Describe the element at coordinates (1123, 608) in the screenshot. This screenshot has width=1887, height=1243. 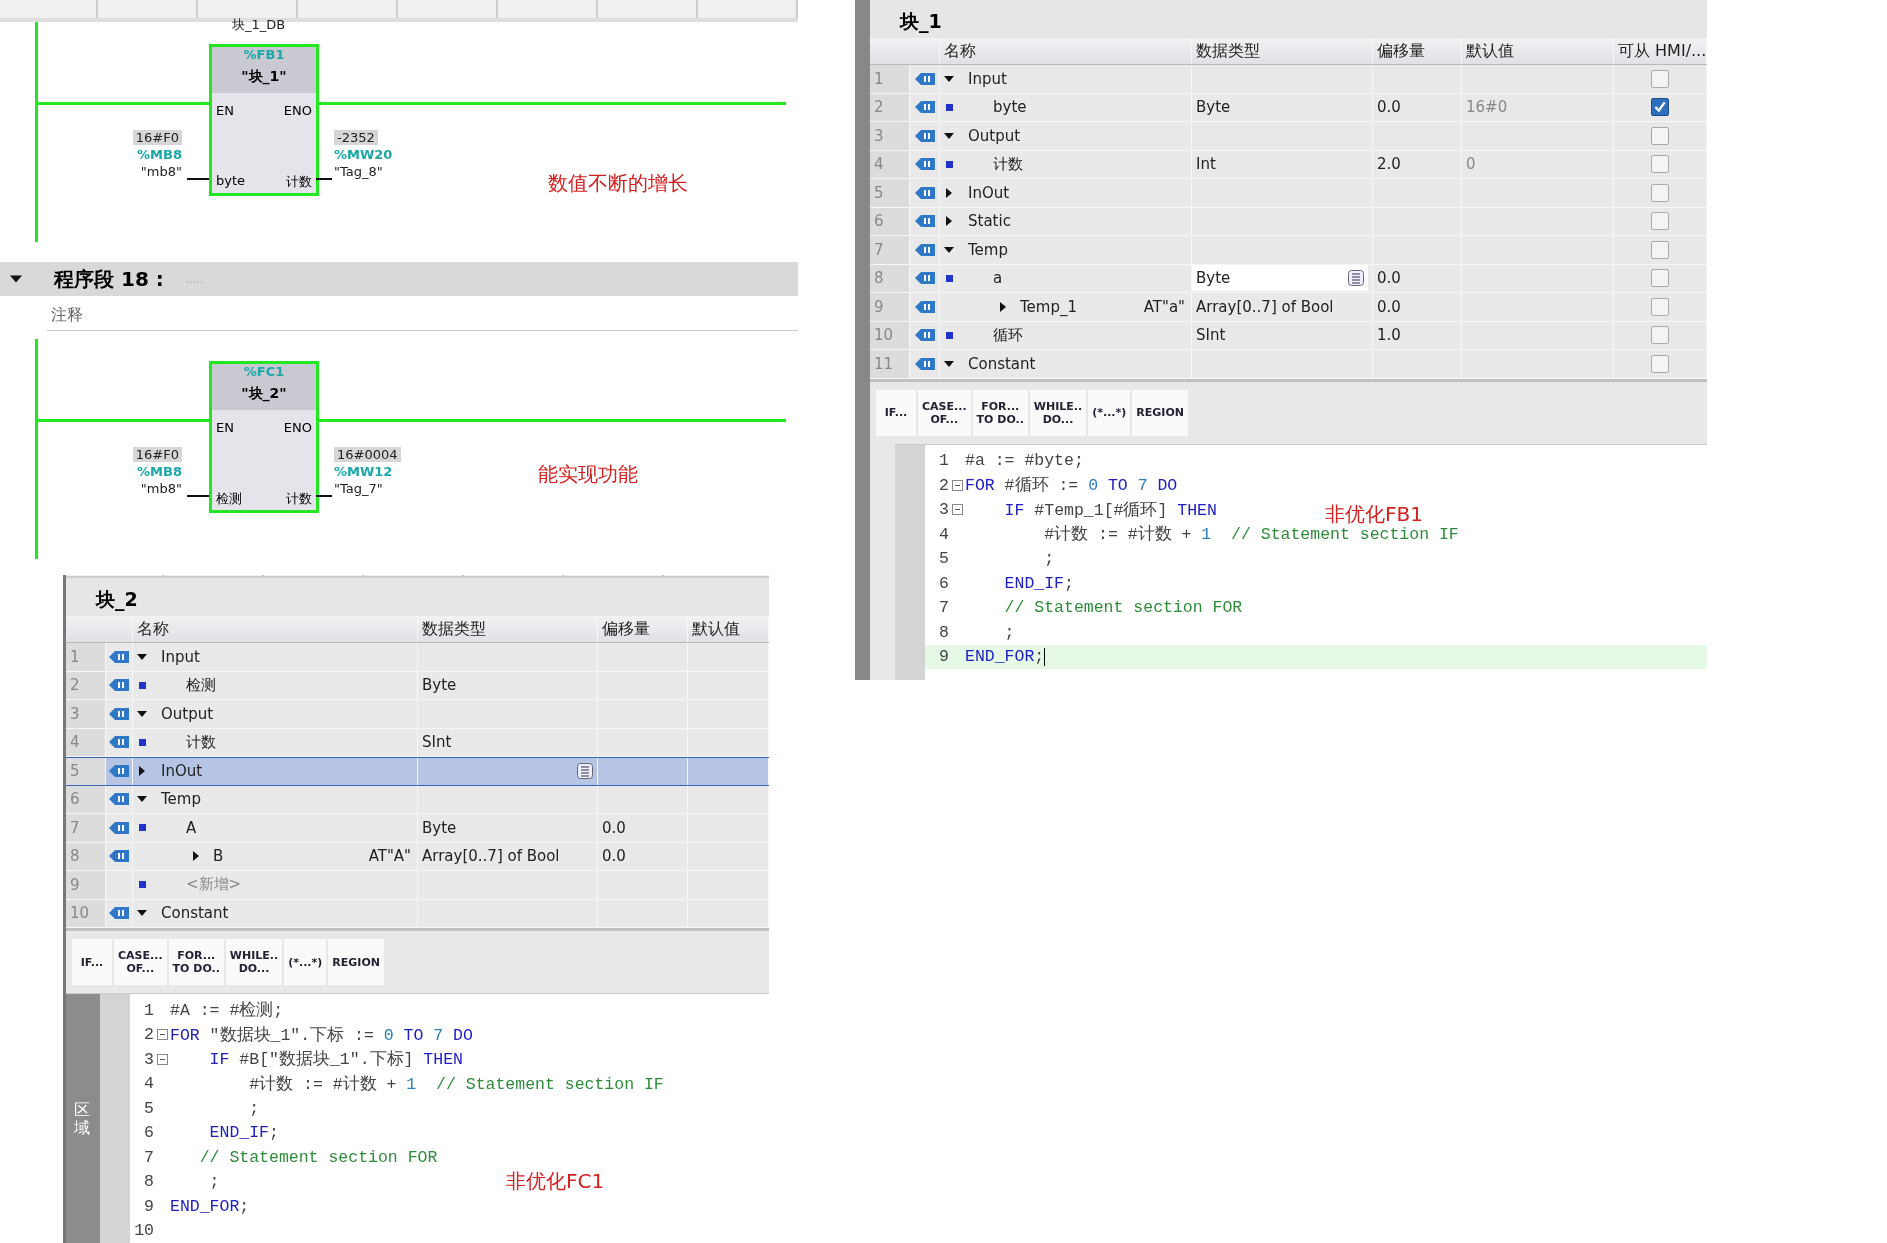
I see `code-line: // Statement section FOR` at that location.